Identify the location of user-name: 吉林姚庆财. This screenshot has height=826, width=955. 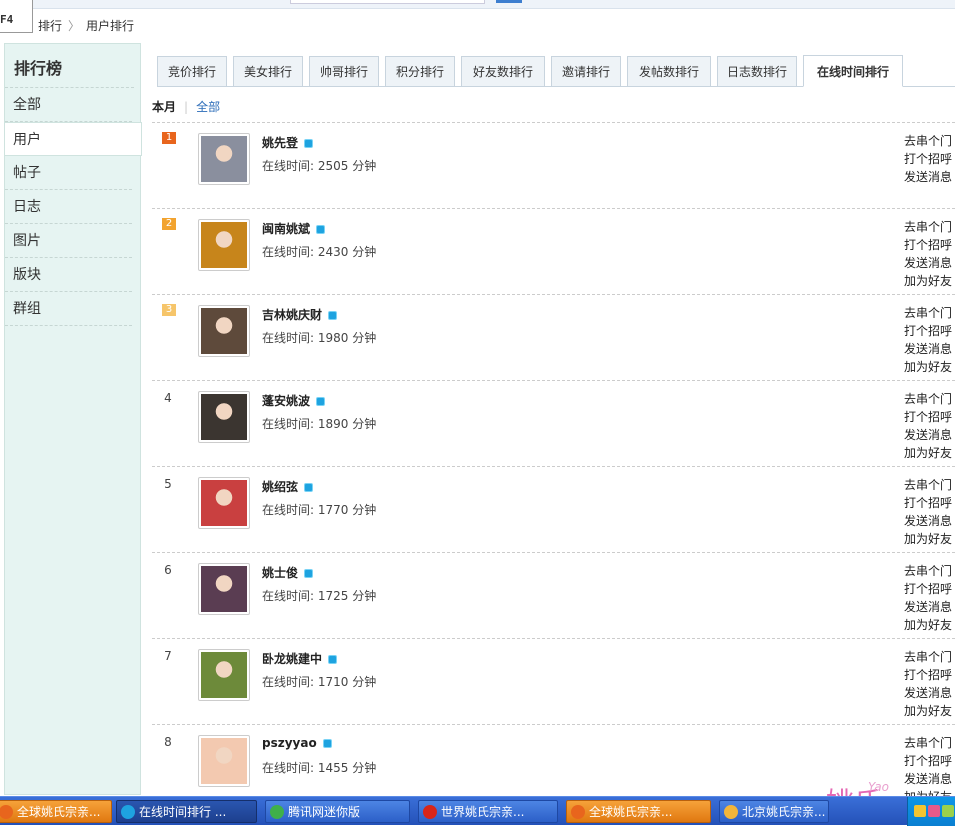
(292, 315).